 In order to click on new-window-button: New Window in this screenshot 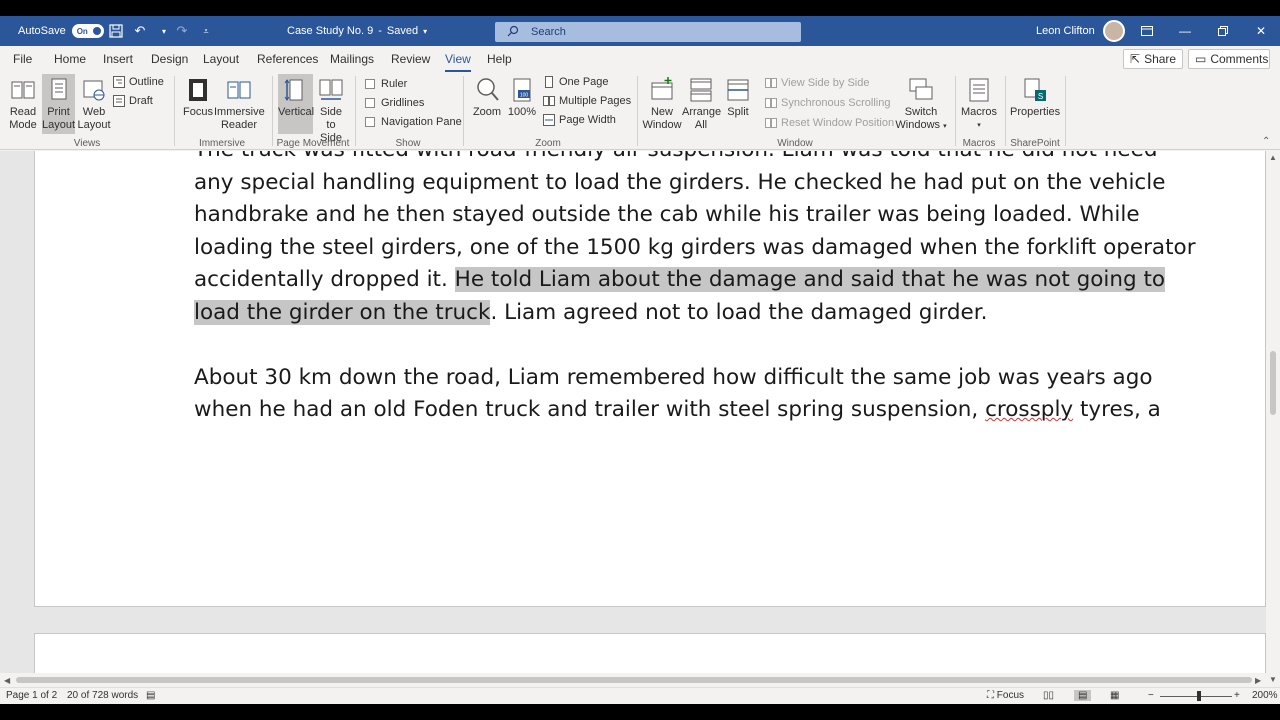, I will do `click(662, 104)`.